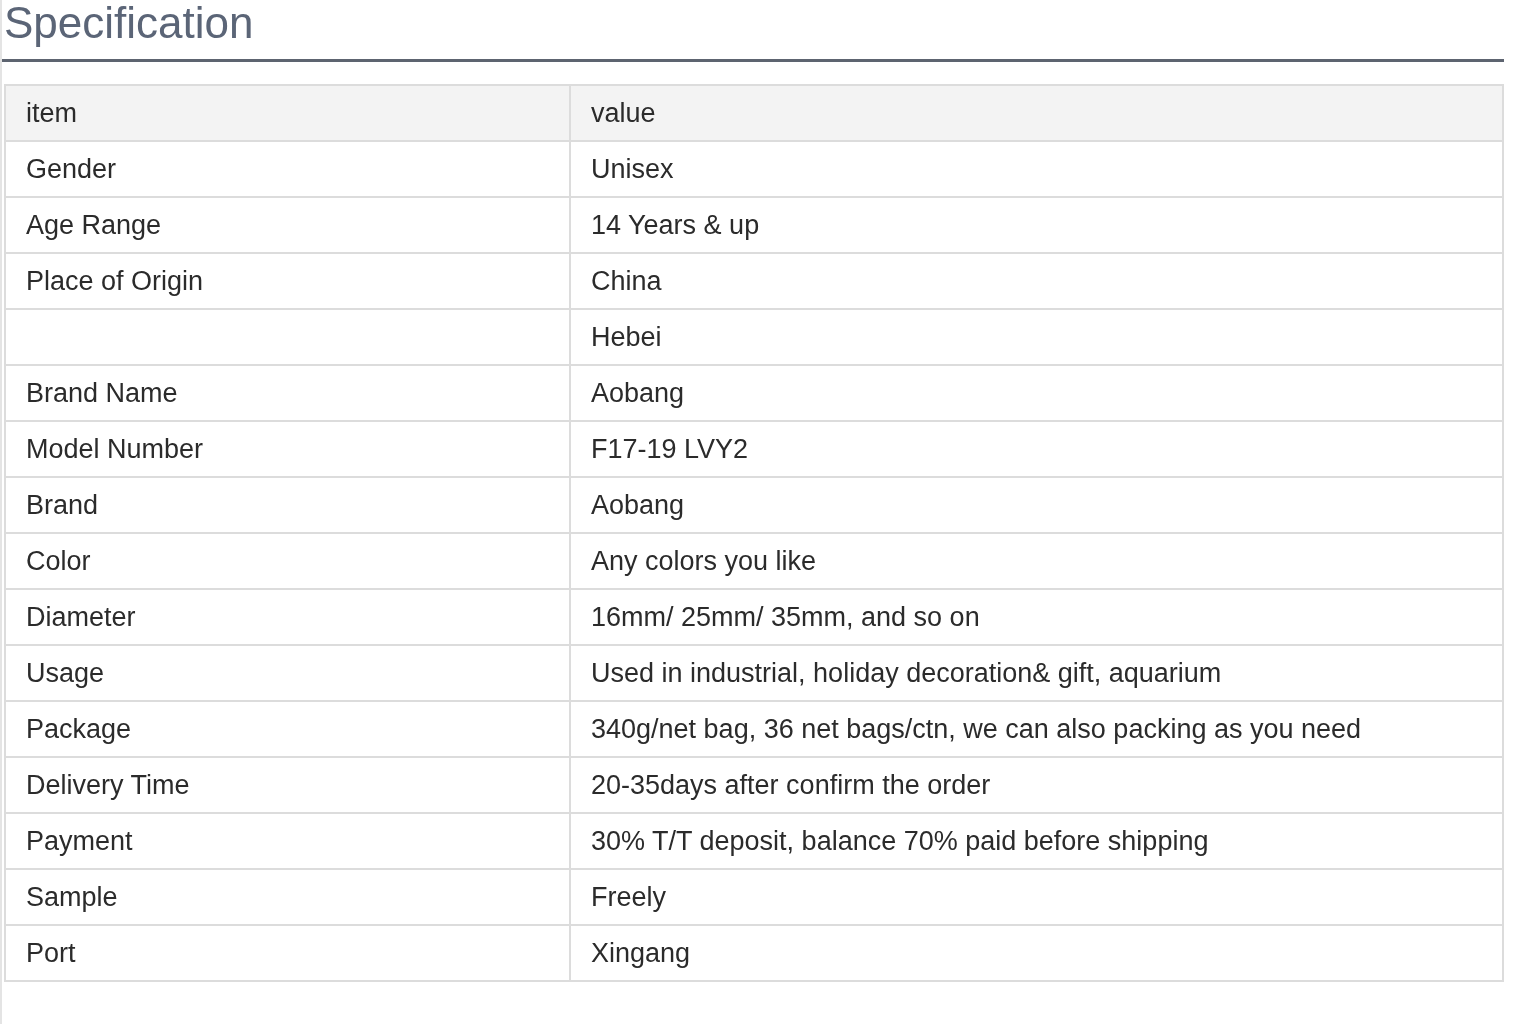  Describe the element at coordinates (287, 113) in the screenshot. I see `column-header: item` at that location.